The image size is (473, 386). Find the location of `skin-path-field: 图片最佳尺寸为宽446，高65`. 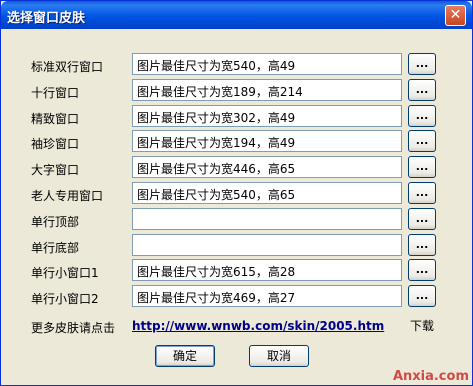

skin-path-field: 图片最佳尺寸为宽446，高65 is located at coordinates (267, 167).